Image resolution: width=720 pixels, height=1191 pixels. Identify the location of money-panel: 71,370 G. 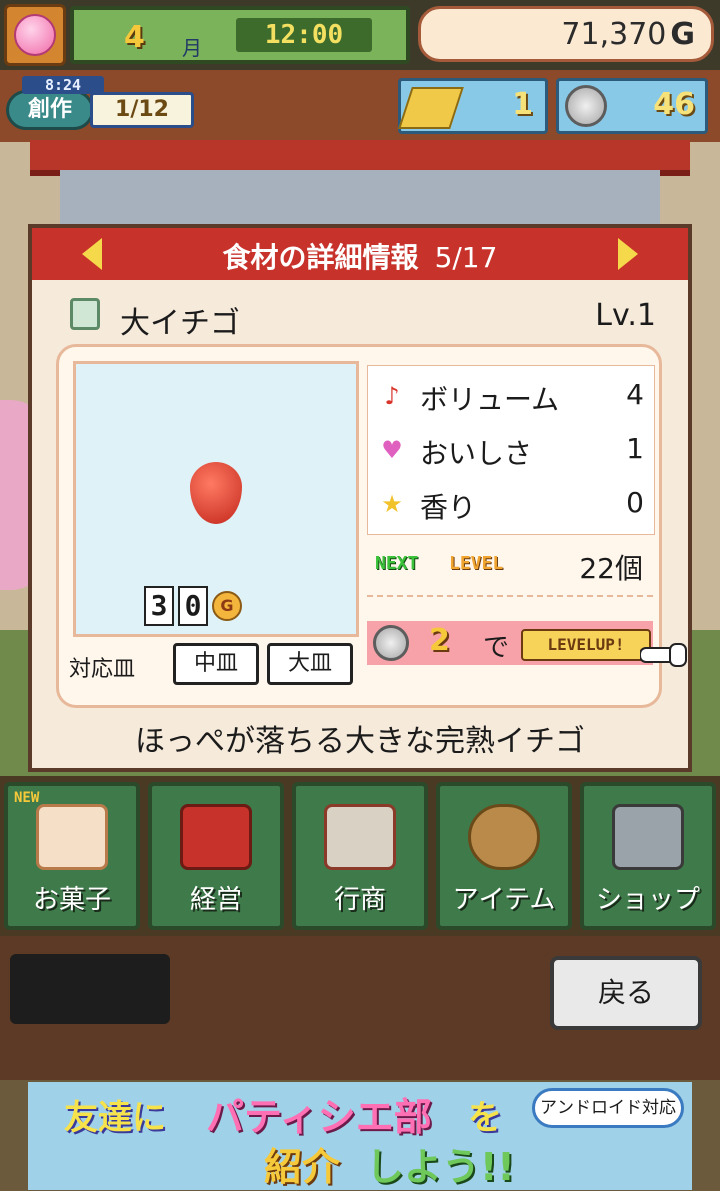
(566, 34).